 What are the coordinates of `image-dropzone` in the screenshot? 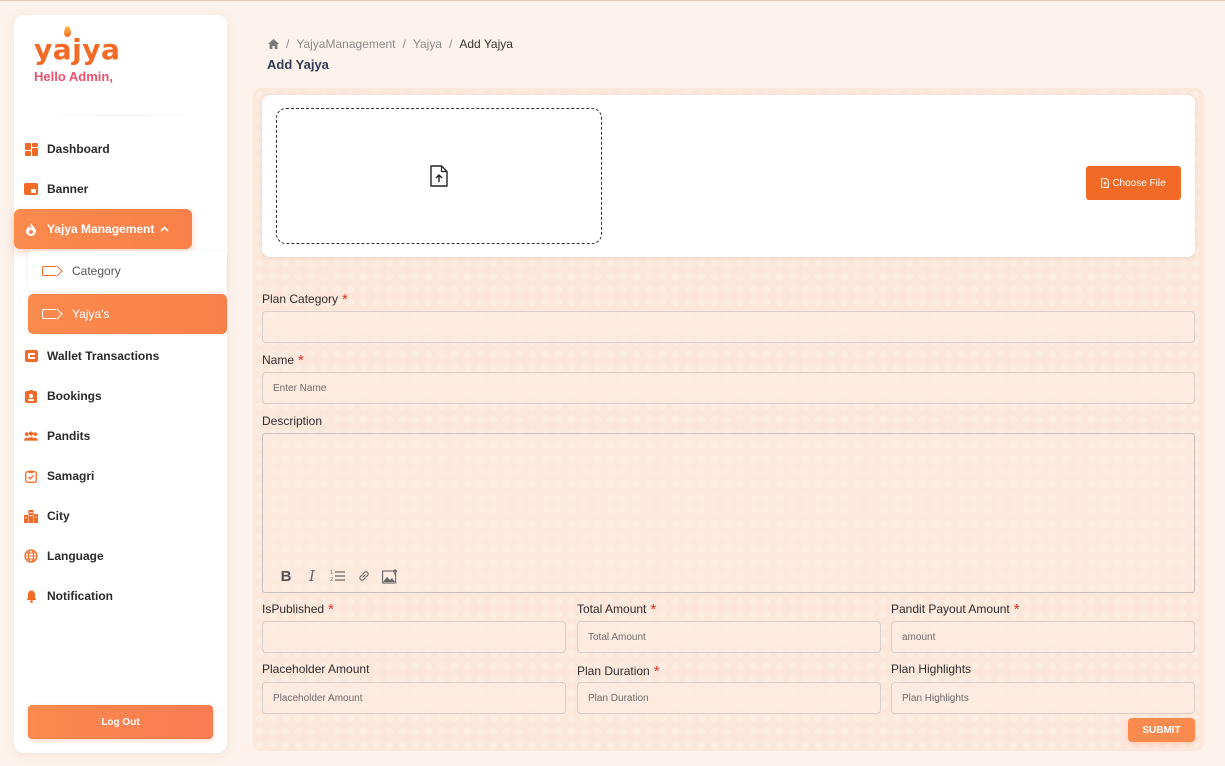 It's located at (439, 176).